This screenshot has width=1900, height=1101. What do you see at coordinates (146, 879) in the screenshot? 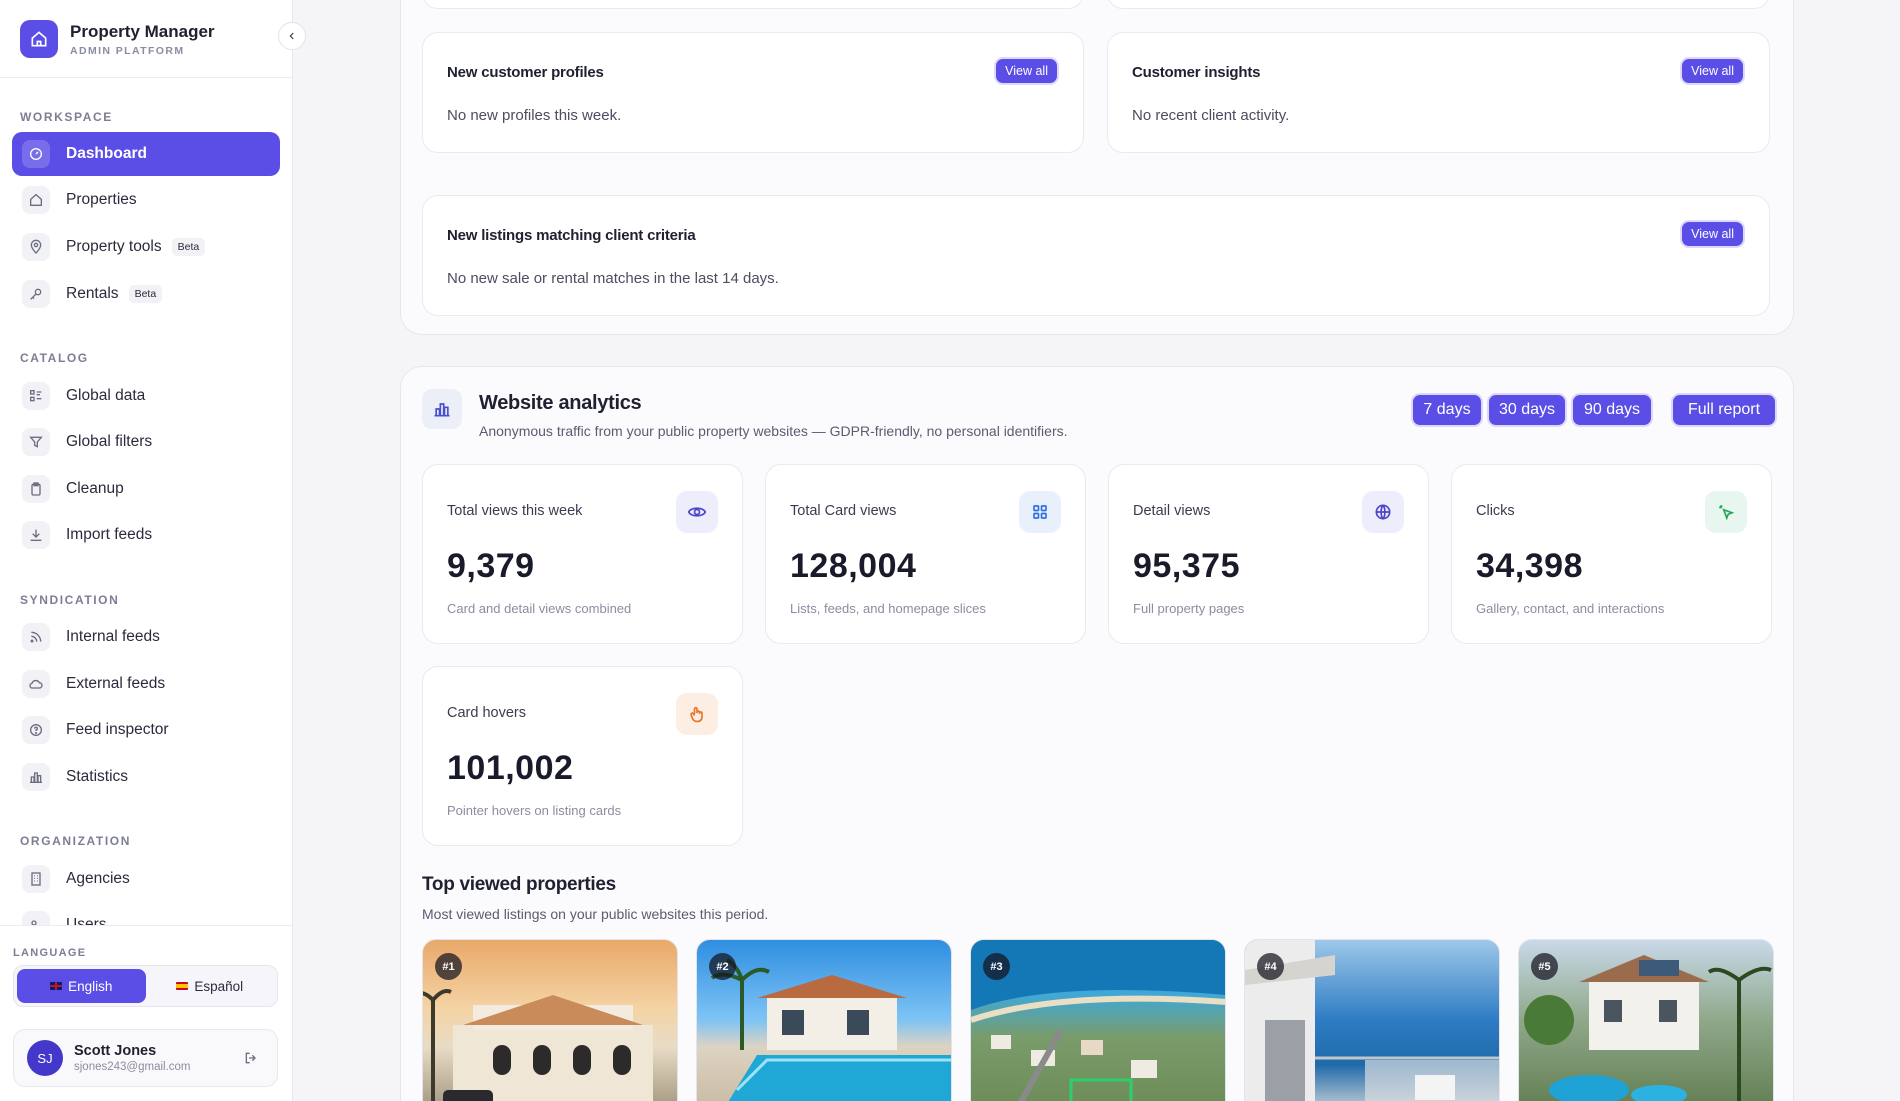
I see `sidebar-item-agencies: Agencies` at bounding box center [146, 879].